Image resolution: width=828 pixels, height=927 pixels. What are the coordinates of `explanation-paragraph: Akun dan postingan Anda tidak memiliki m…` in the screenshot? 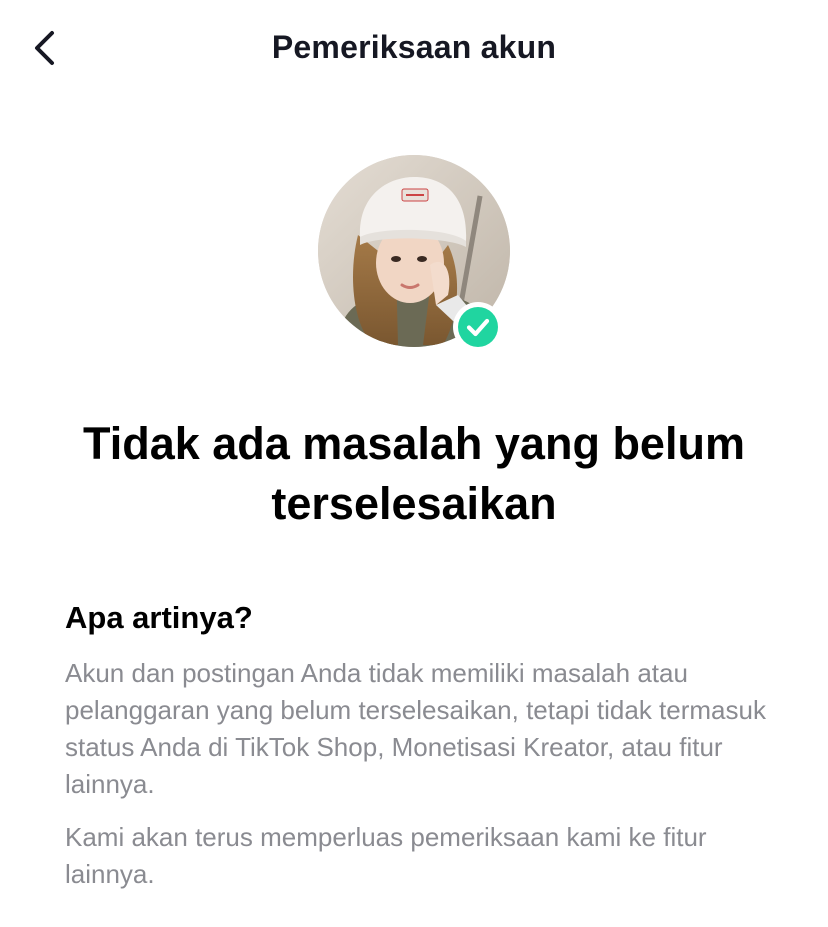 It's located at (415, 728).